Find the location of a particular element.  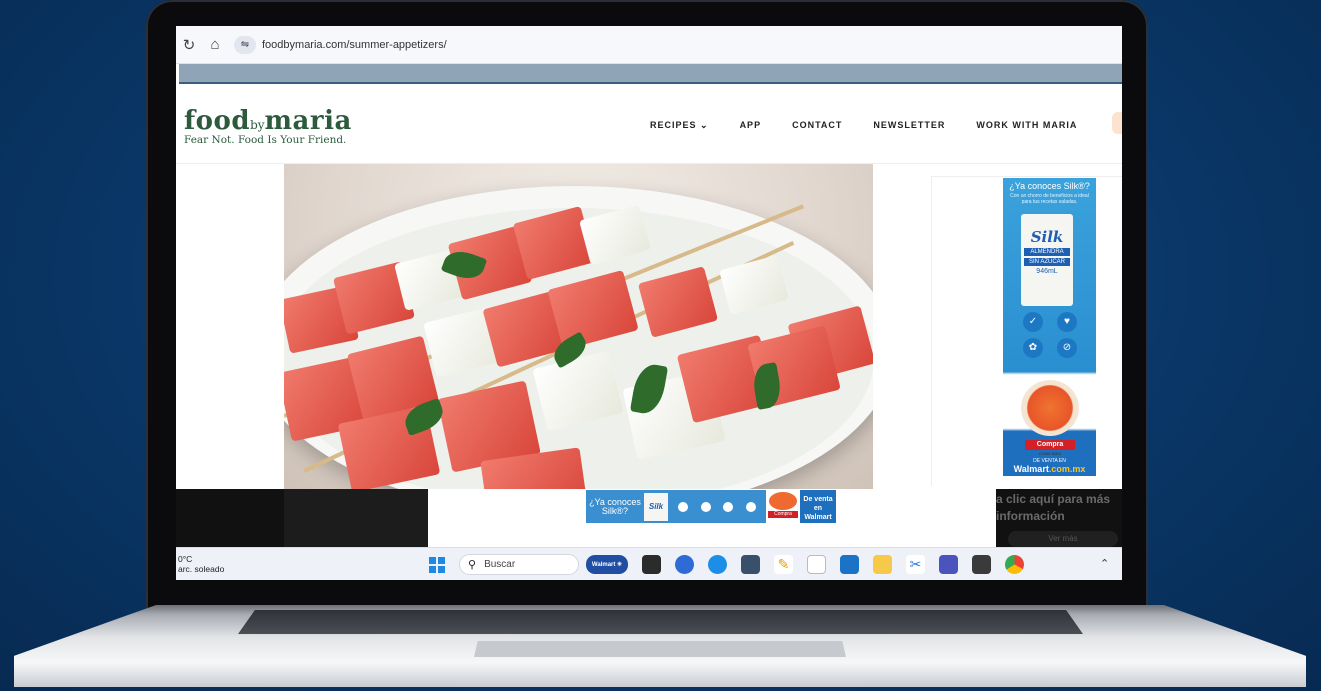

logo-word-maria: maria is located at coordinates (308, 121).